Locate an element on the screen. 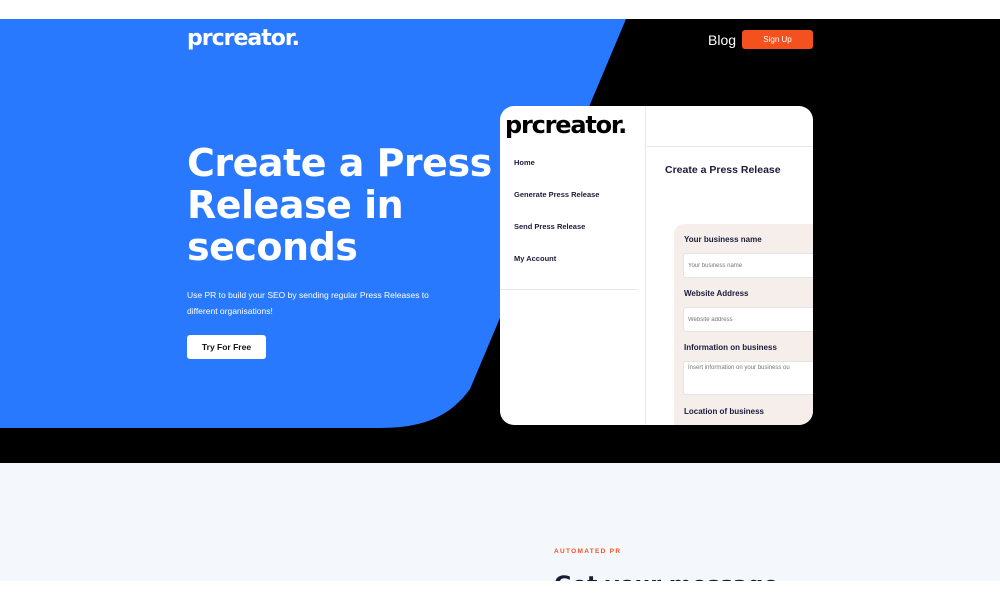 This screenshot has height=600, width=1000. business-info-textarea is located at coordinates (748, 378).